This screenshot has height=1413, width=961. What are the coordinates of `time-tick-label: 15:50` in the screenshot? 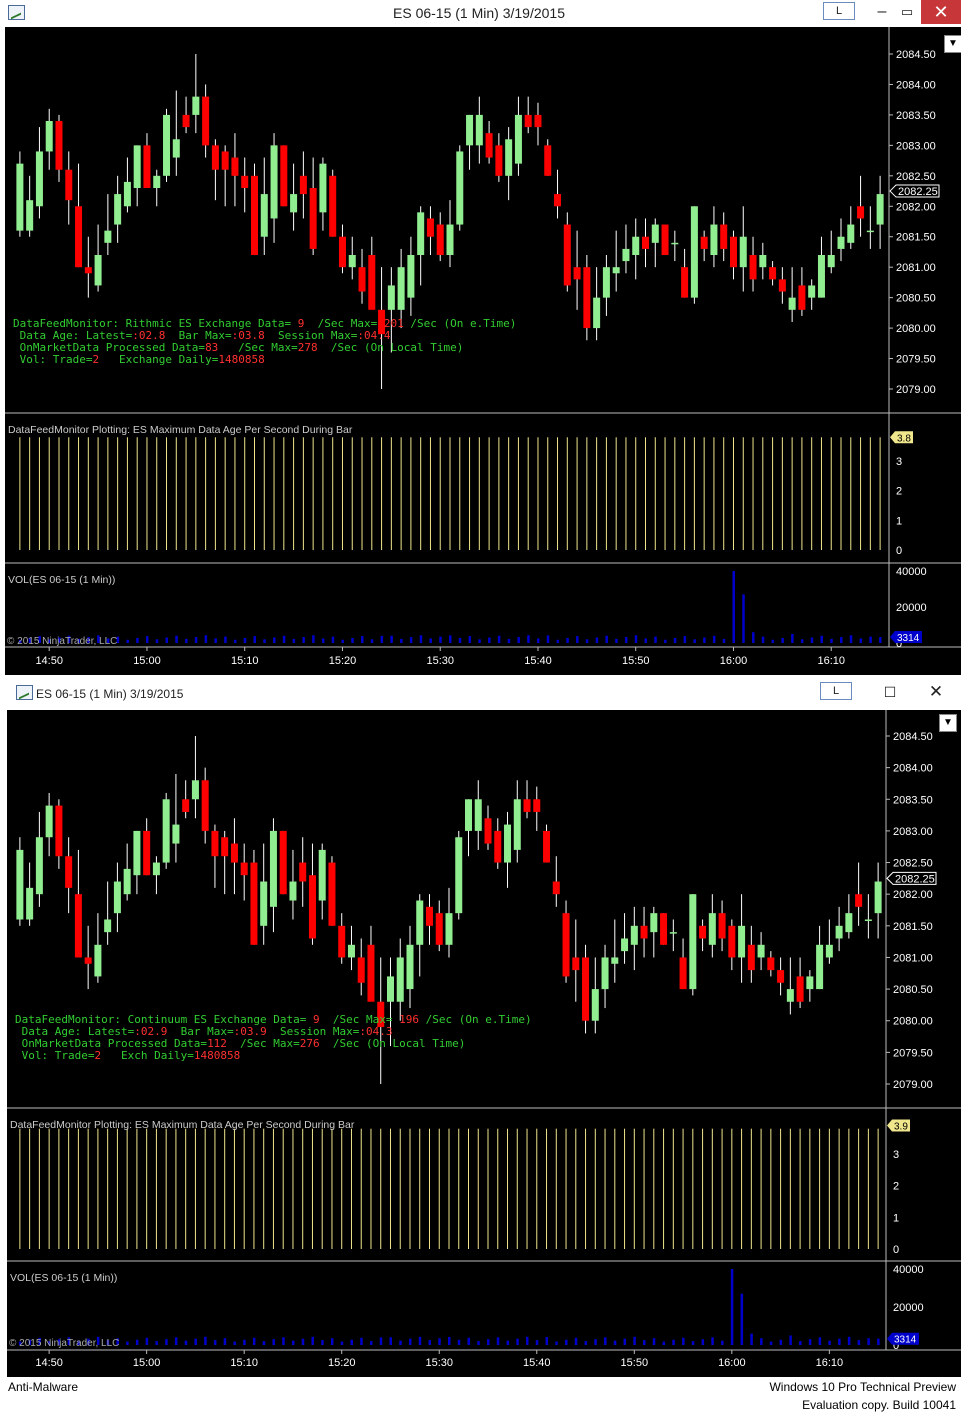 It's located at (636, 661).